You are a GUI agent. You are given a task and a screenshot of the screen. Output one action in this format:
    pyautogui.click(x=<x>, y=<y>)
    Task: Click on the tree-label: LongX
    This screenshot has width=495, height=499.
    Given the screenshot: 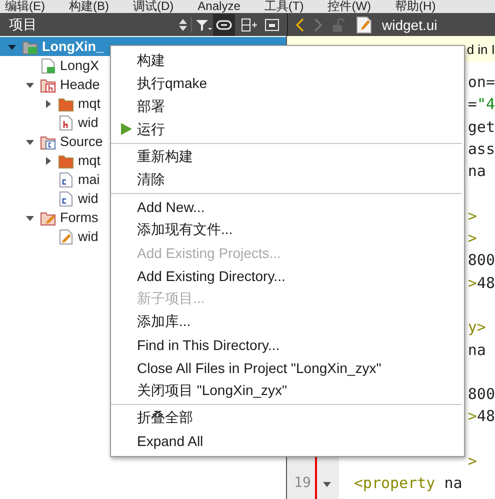 What is the action you would take?
    pyautogui.click(x=80, y=65)
    